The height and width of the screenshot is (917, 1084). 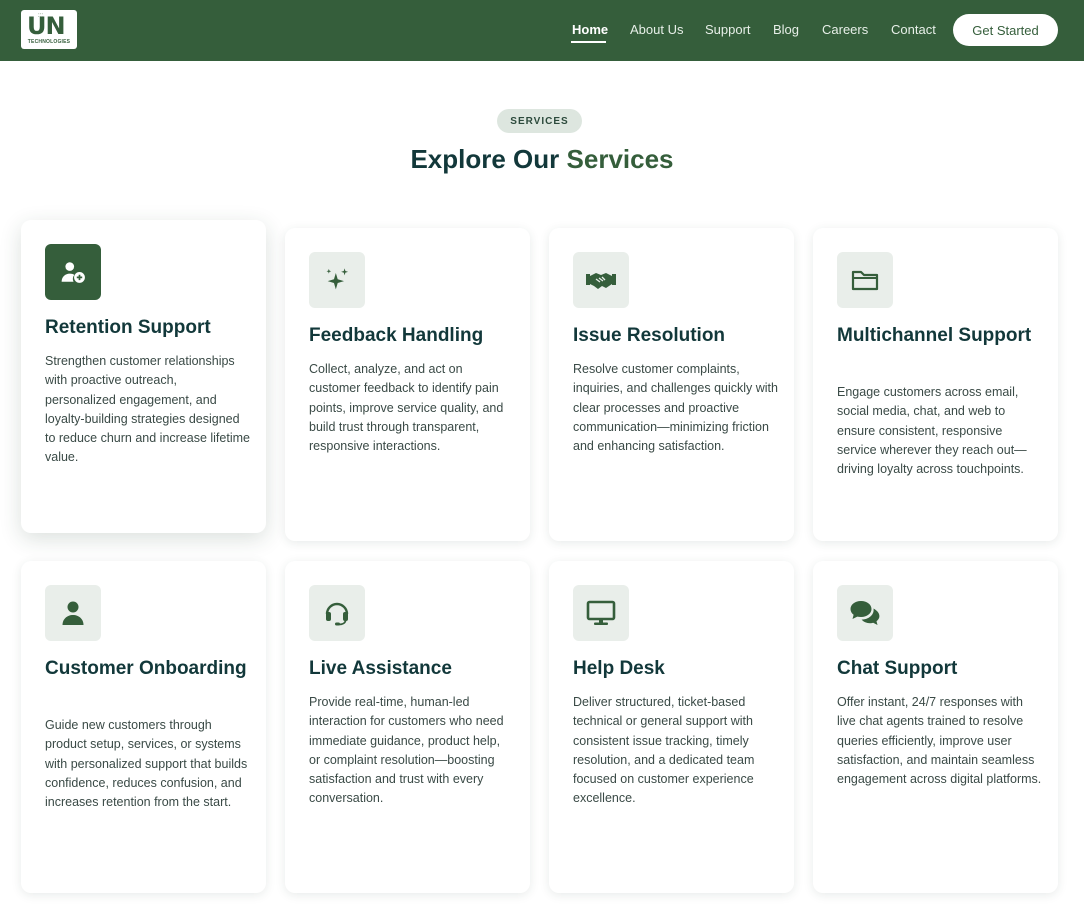 I want to click on section-heading: Explore Our Services, so click(x=542, y=159).